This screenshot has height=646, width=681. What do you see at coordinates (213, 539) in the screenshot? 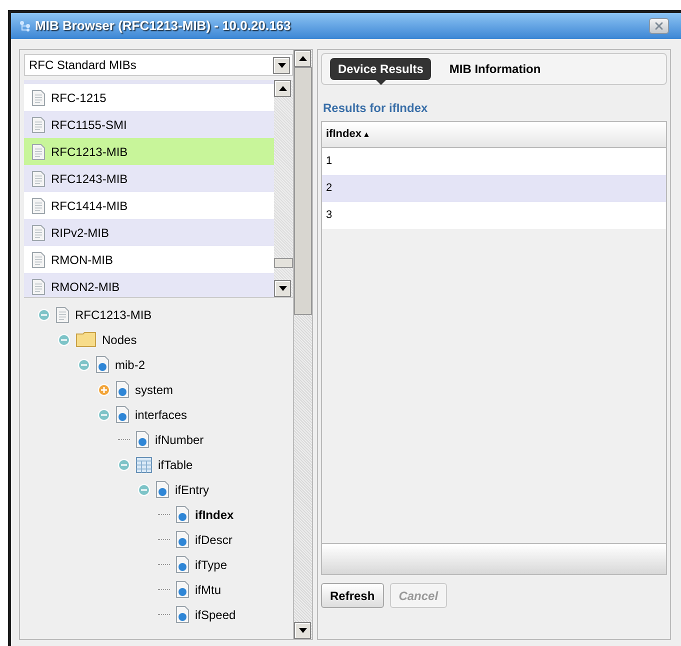
I see `tree-item: ifDescr` at bounding box center [213, 539].